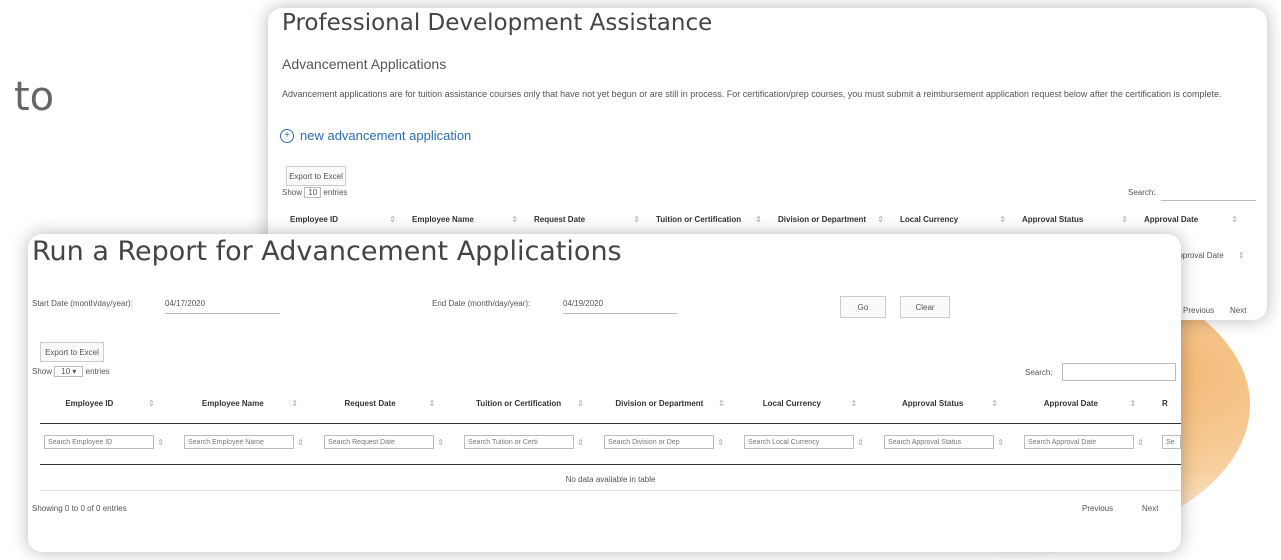  I want to click on filter-tuition: Search Tuition or Certi, so click(519, 442).